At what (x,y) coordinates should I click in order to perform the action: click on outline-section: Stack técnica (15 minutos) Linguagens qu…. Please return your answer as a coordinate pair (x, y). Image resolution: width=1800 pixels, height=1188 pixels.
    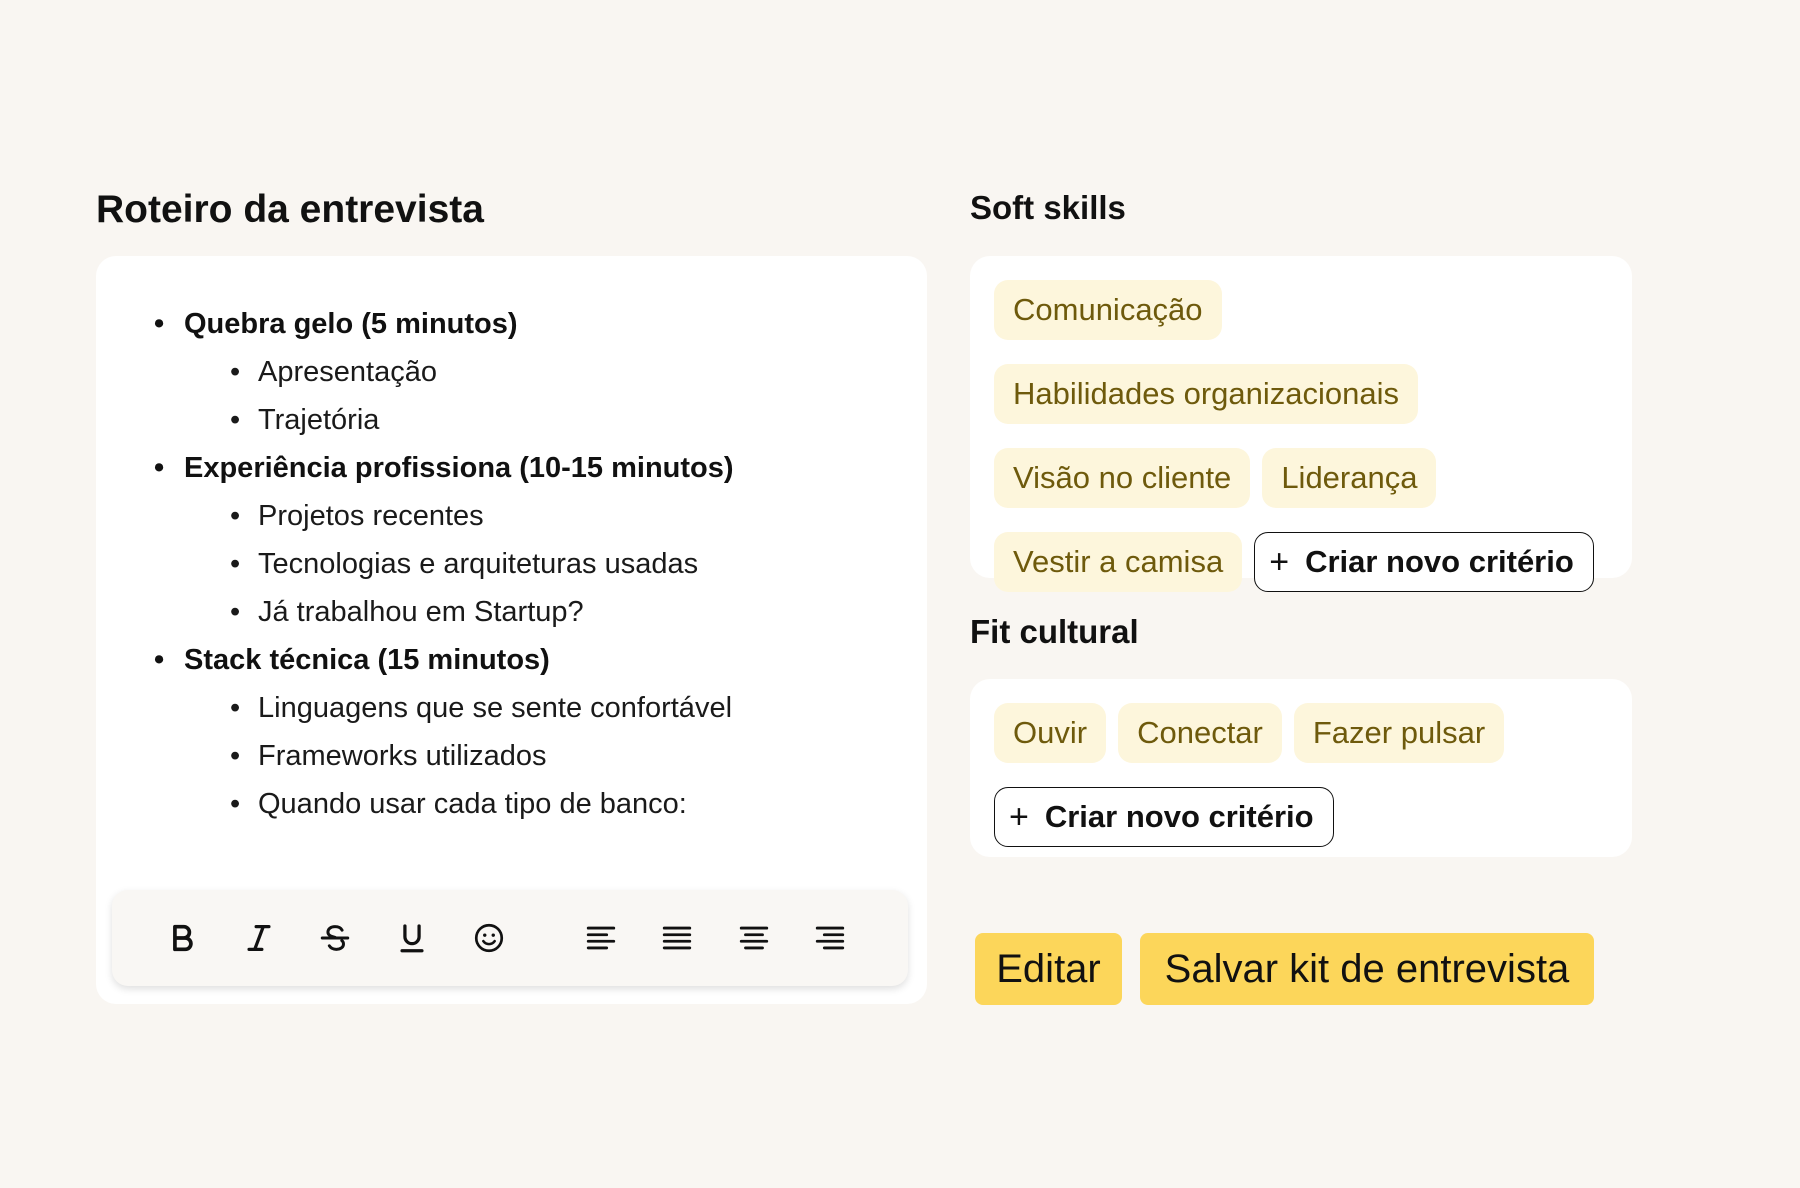
    Looking at the image, I should click on (444, 732).